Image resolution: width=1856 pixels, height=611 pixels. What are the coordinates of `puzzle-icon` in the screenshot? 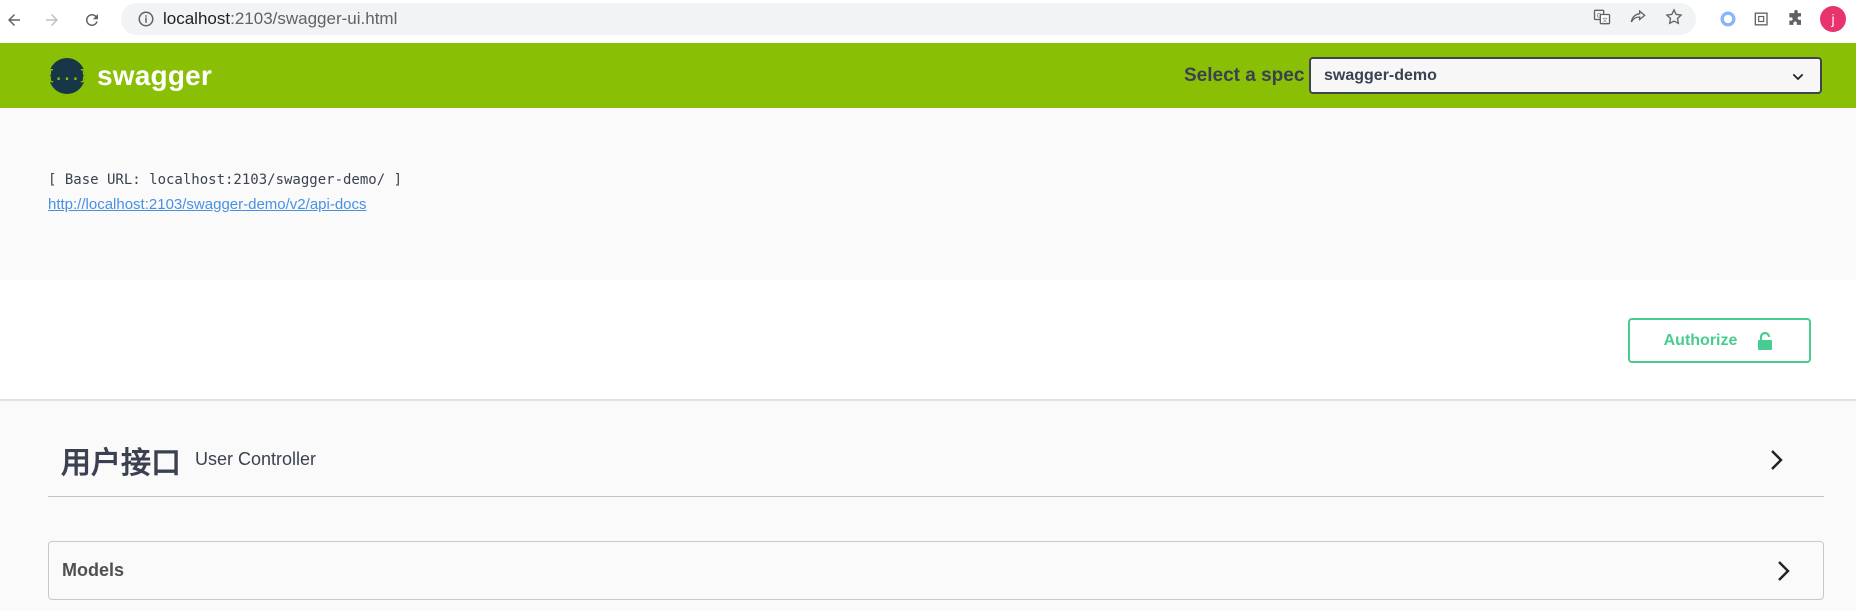 It's located at (1796, 19).